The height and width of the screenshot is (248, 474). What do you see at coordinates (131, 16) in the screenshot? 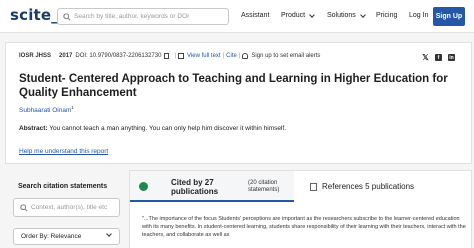
I see `search-placeholder: Search by title, author, keywords or DOI` at bounding box center [131, 16].